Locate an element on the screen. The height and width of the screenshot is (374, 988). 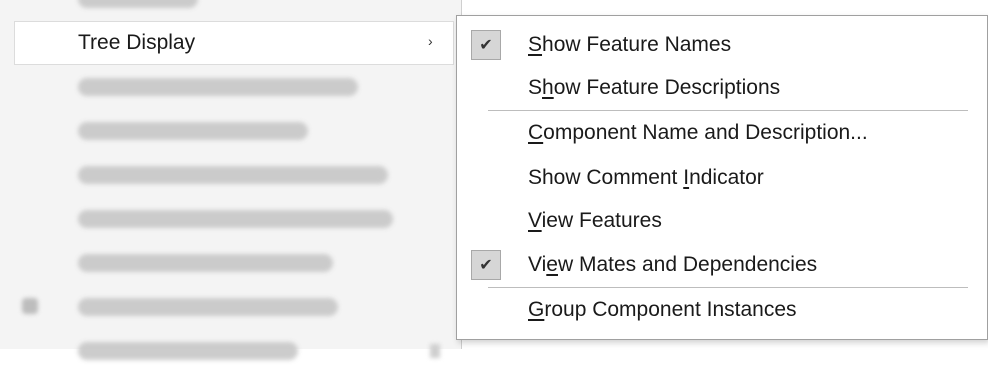
menu-item-label: Show Comment Indicator is located at coordinates (646, 177).